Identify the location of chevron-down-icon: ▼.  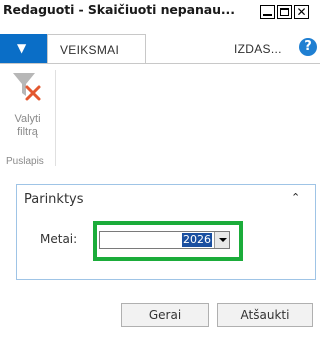
(22, 48).